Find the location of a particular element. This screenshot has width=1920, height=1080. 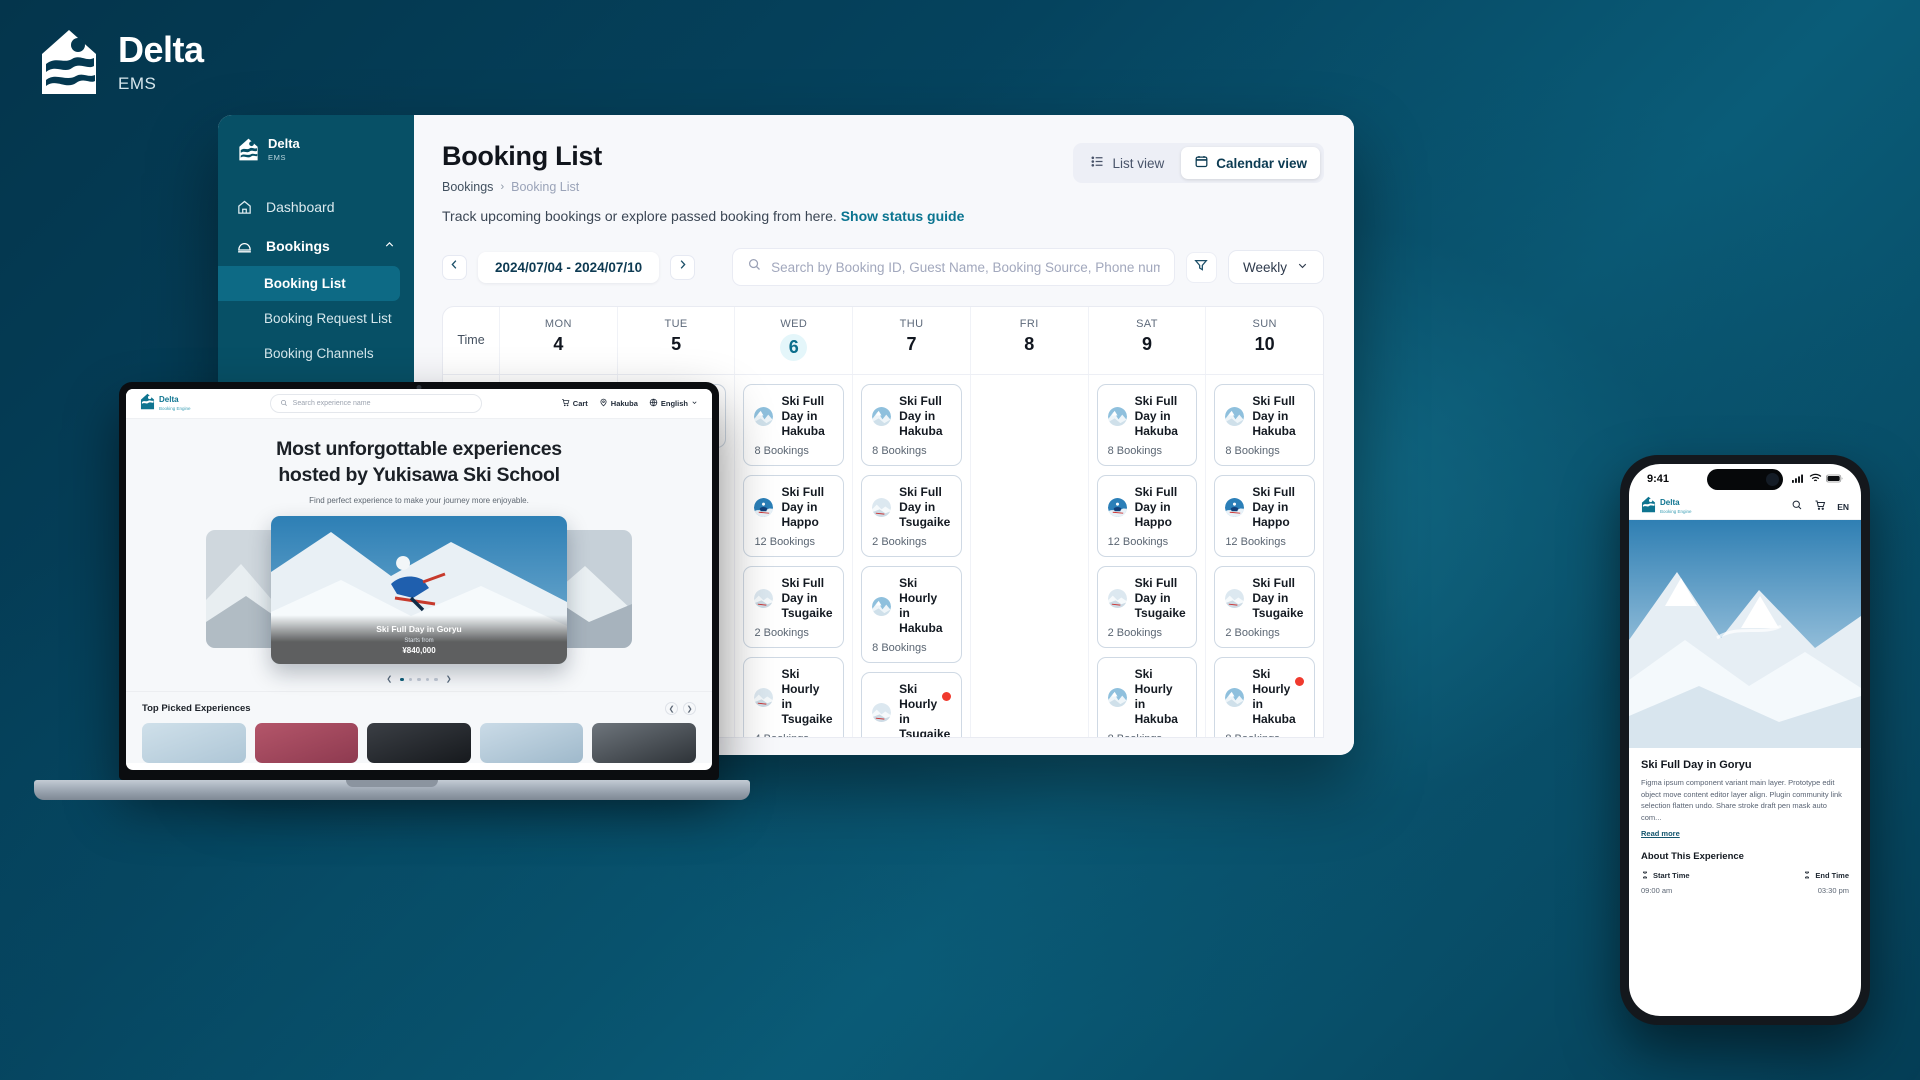

chevron-left-icon is located at coordinates (454, 267).